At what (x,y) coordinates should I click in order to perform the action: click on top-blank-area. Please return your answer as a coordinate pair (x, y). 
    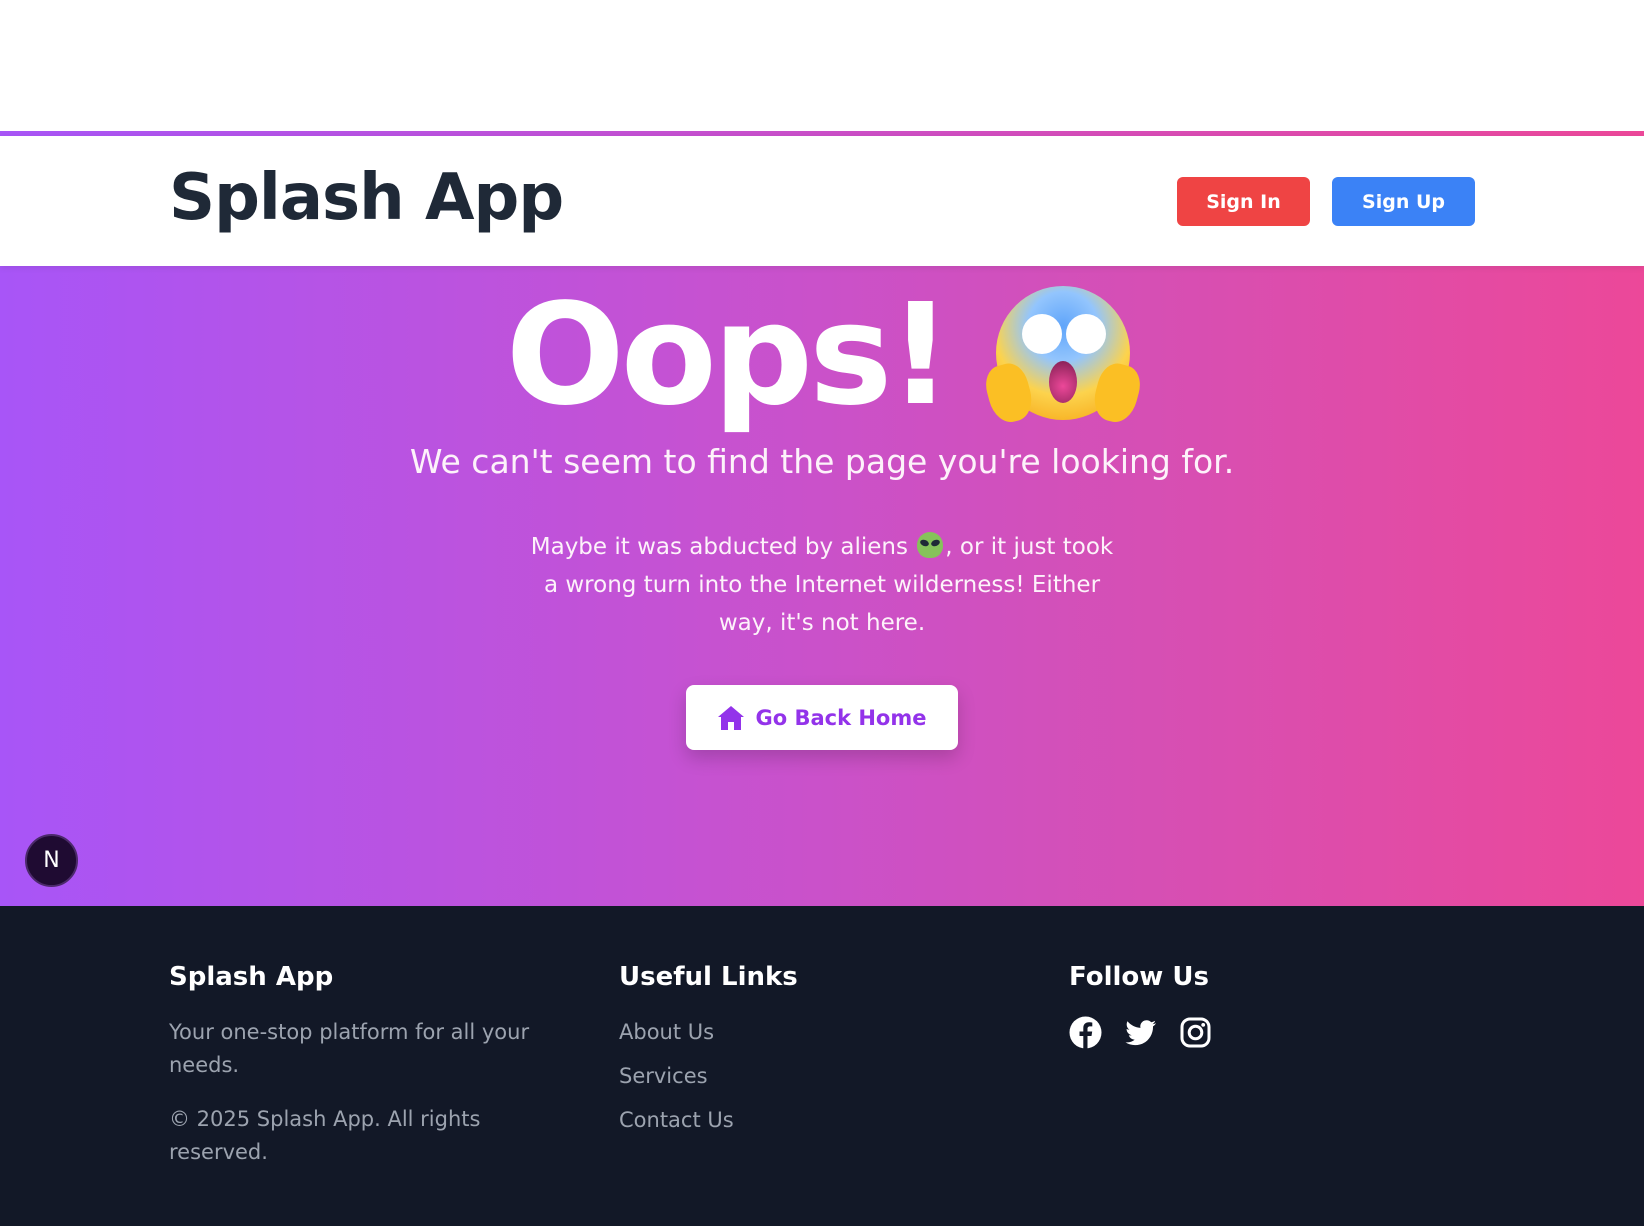
    Looking at the image, I should click on (822, 65).